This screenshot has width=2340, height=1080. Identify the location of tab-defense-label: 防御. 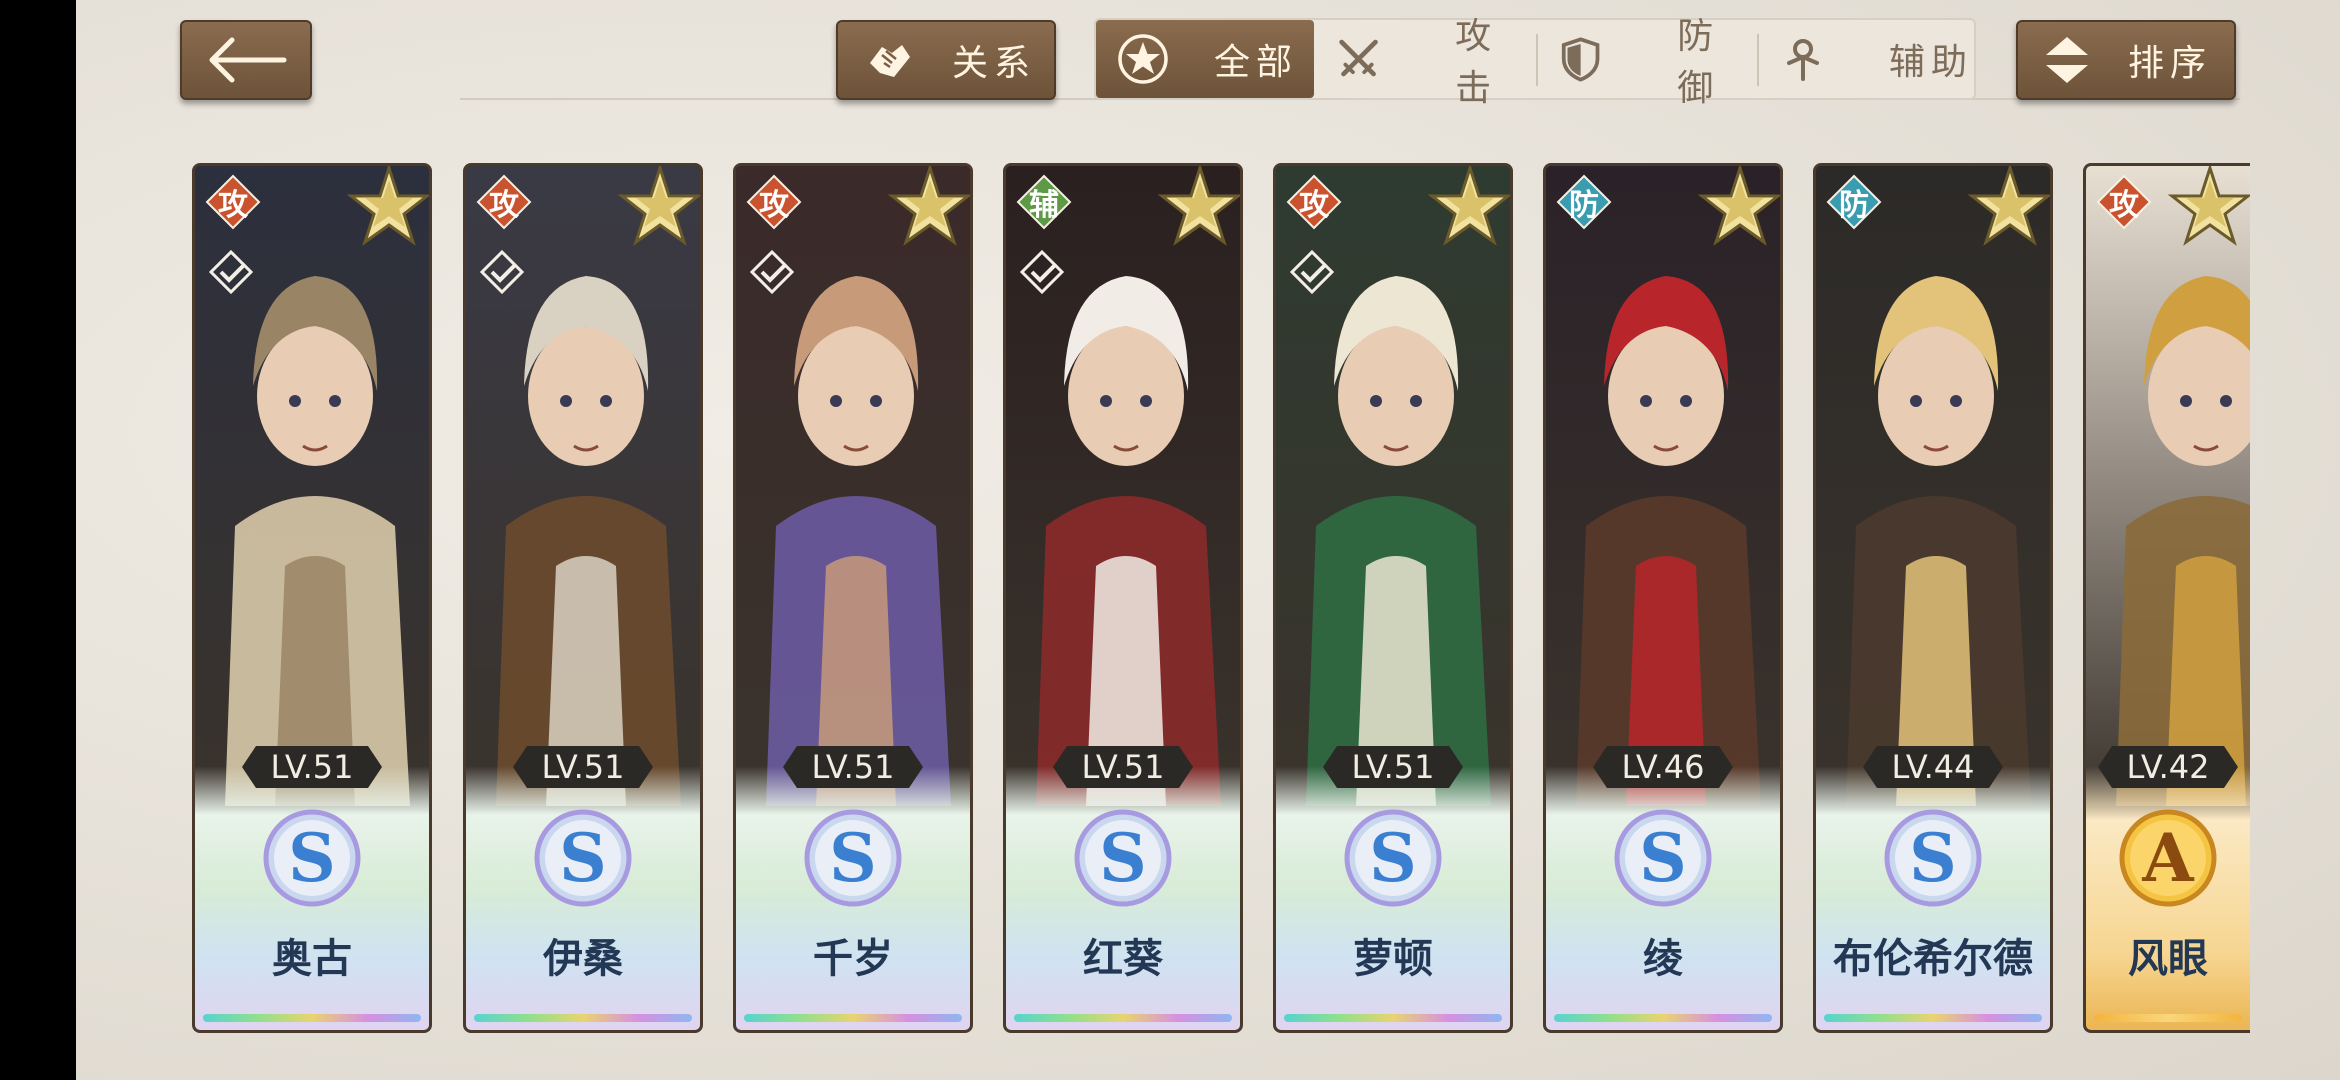
(1698, 62).